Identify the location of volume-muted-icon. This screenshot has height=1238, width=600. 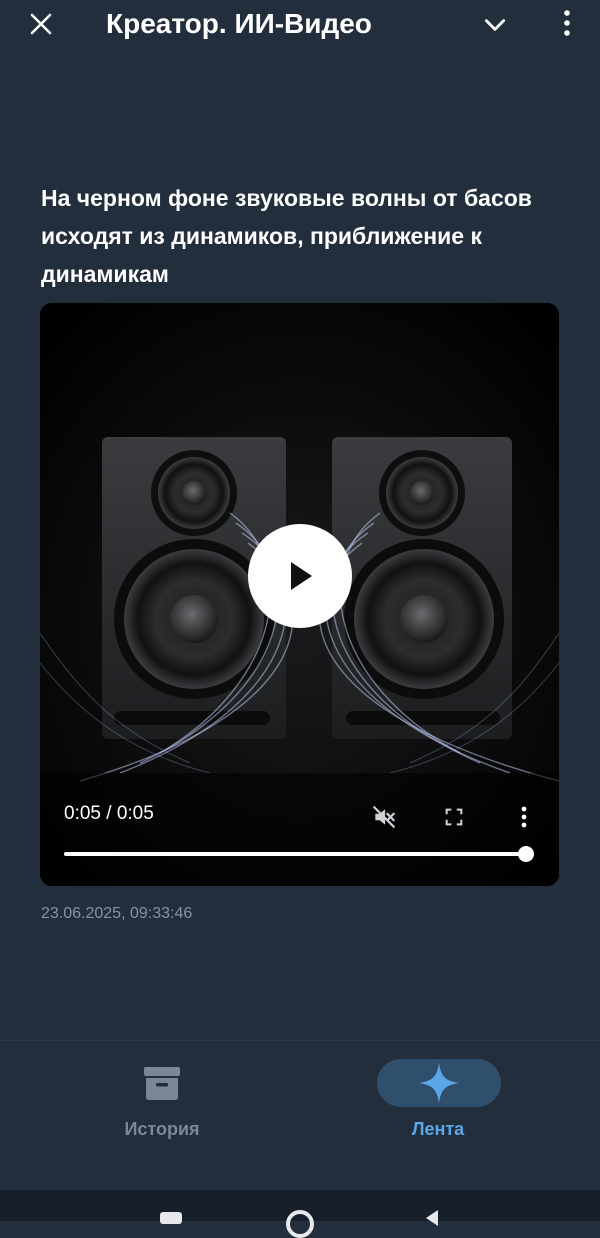
(384, 817).